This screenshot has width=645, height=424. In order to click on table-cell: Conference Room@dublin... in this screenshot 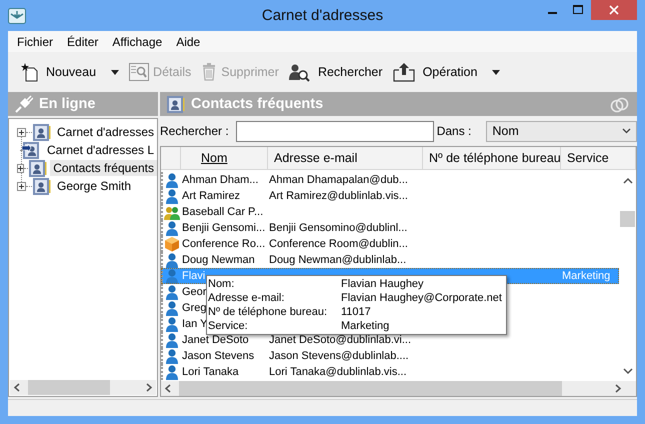, I will do `click(338, 244)`.